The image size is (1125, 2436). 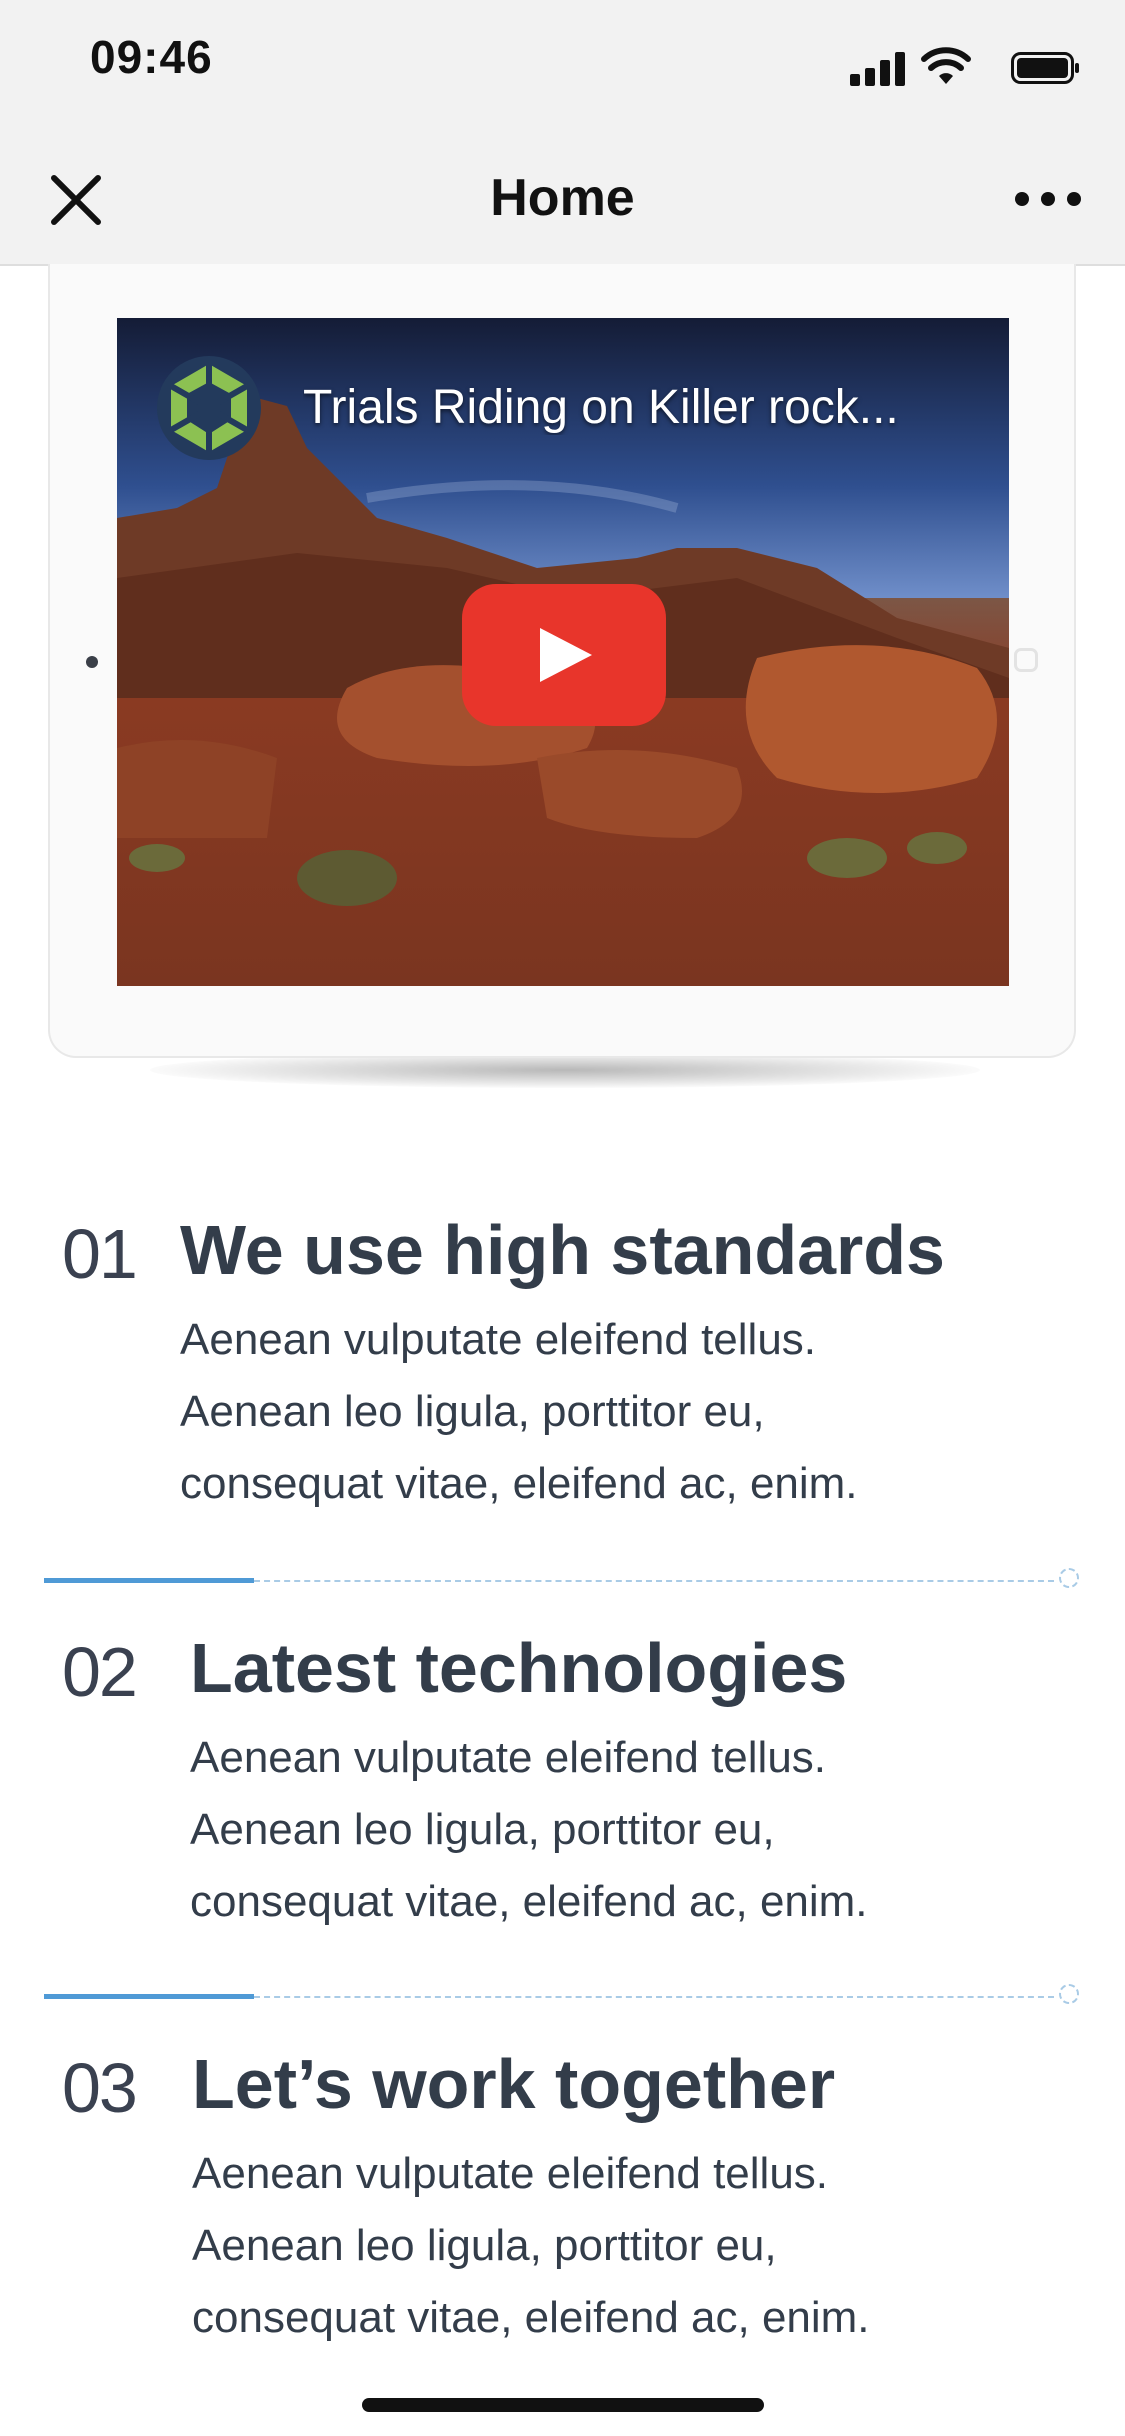 What do you see at coordinates (562, 66) in the screenshot?
I see `status-bar: 09:46` at bounding box center [562, 66].